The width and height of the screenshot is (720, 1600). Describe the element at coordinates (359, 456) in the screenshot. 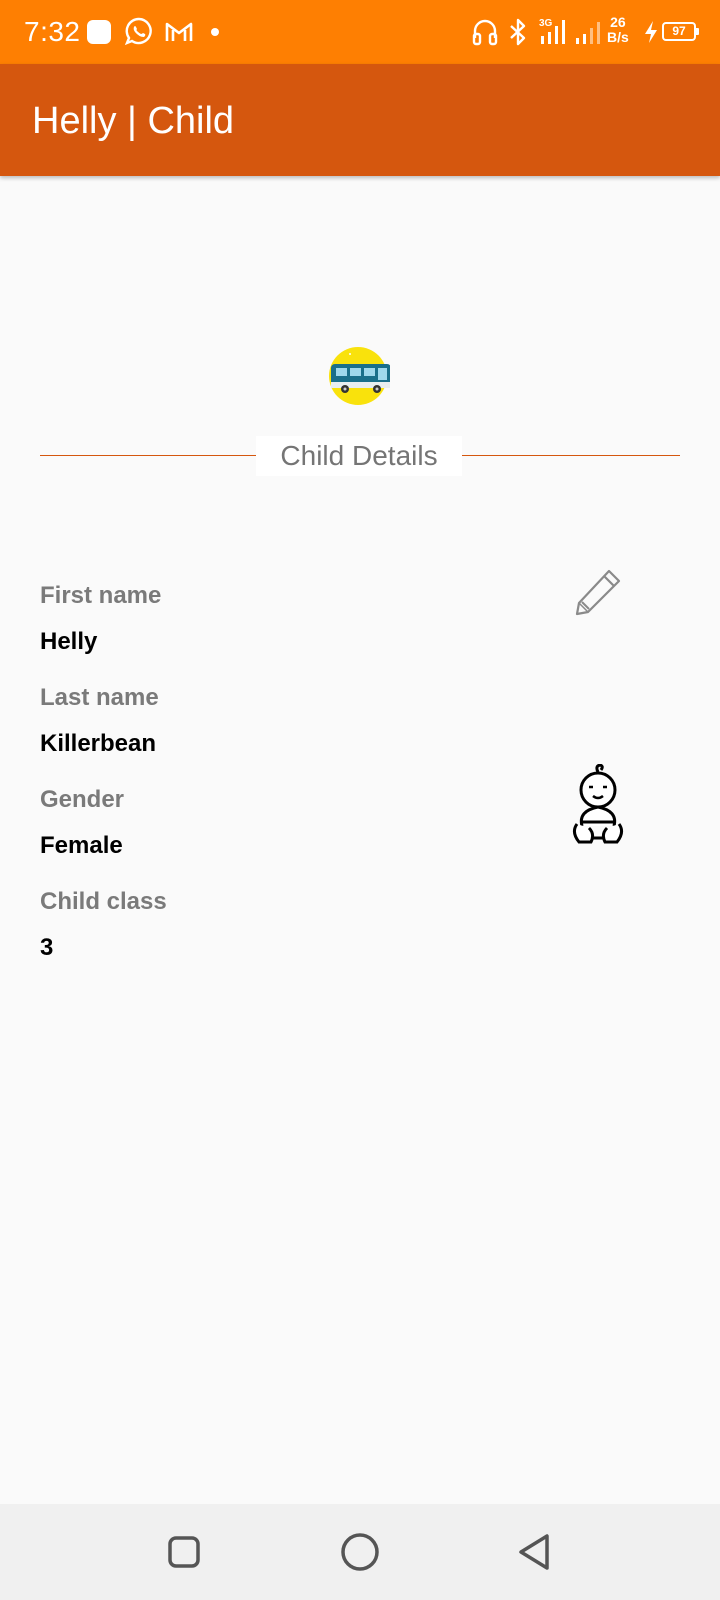

I see `section-title: Child Details` at that location.